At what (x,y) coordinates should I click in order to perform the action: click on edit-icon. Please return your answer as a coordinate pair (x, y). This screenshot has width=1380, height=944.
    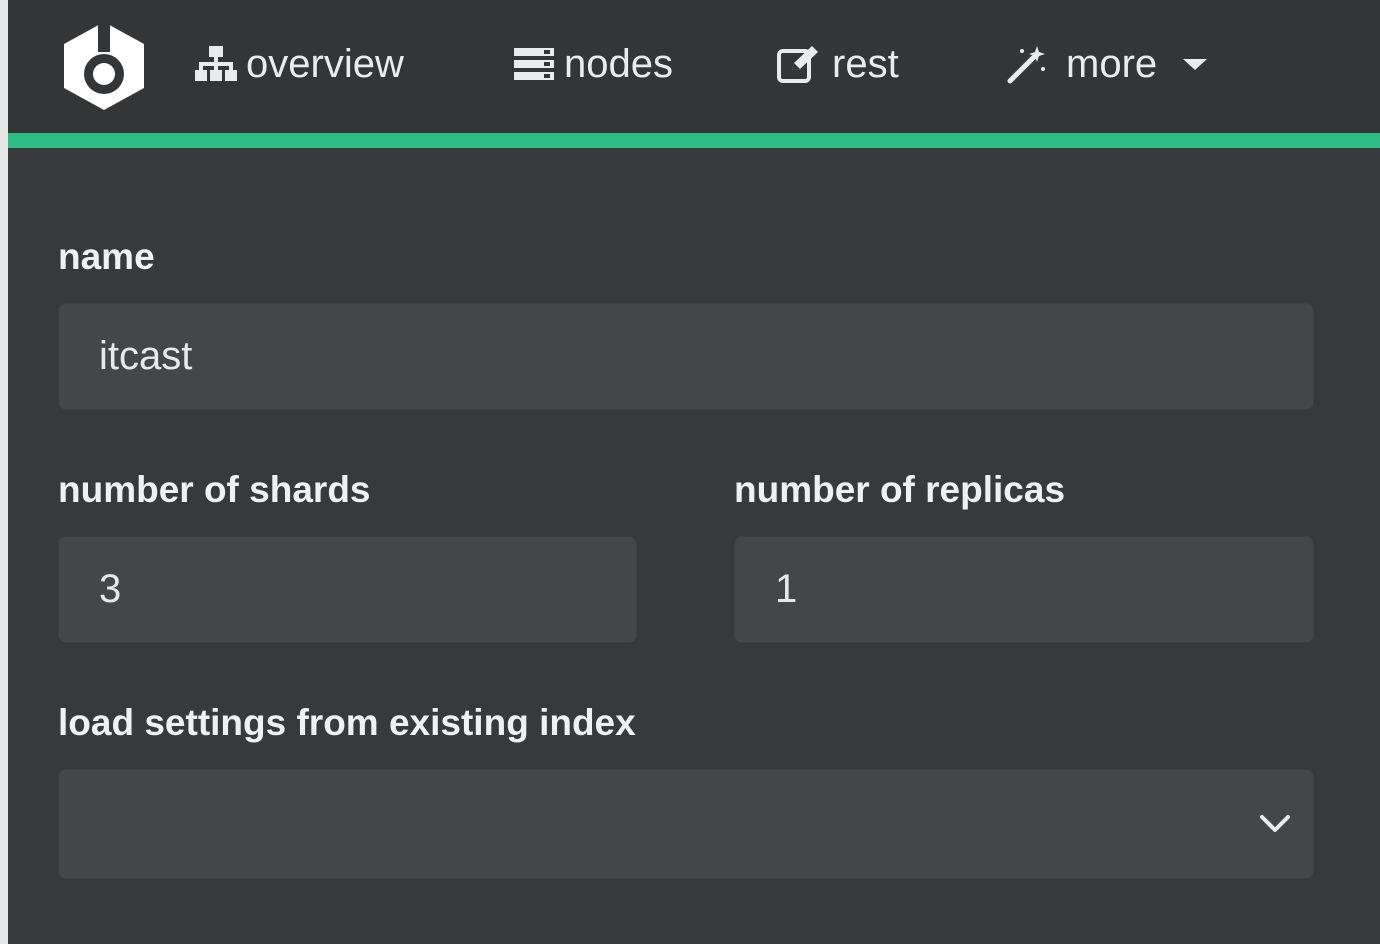
    Looking at the image, I should click on (800, 64).